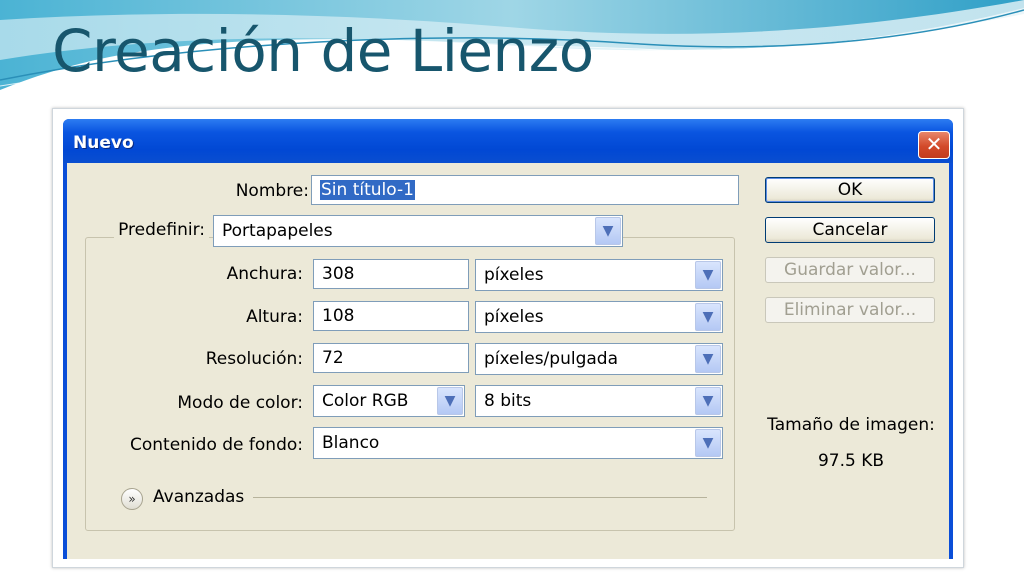 This screenshot has width=1024, height=576. Describe the element at coordinates (240, 403) in the screenshot. I see `color-mode-label: Modo de color:` at that location.